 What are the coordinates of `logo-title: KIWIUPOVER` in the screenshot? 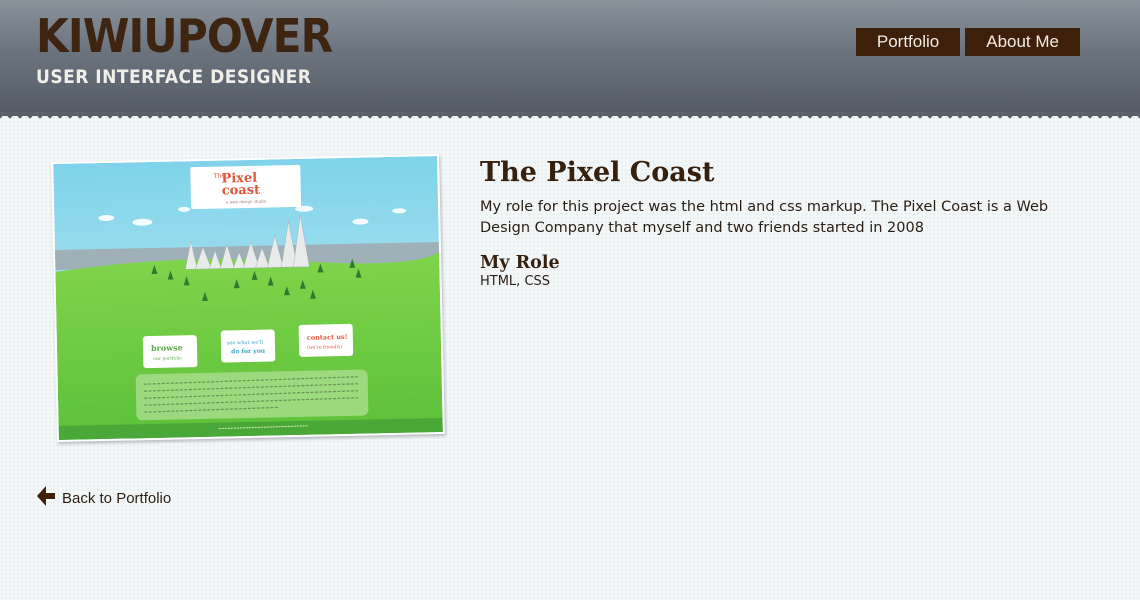 It's located at (184, 36).